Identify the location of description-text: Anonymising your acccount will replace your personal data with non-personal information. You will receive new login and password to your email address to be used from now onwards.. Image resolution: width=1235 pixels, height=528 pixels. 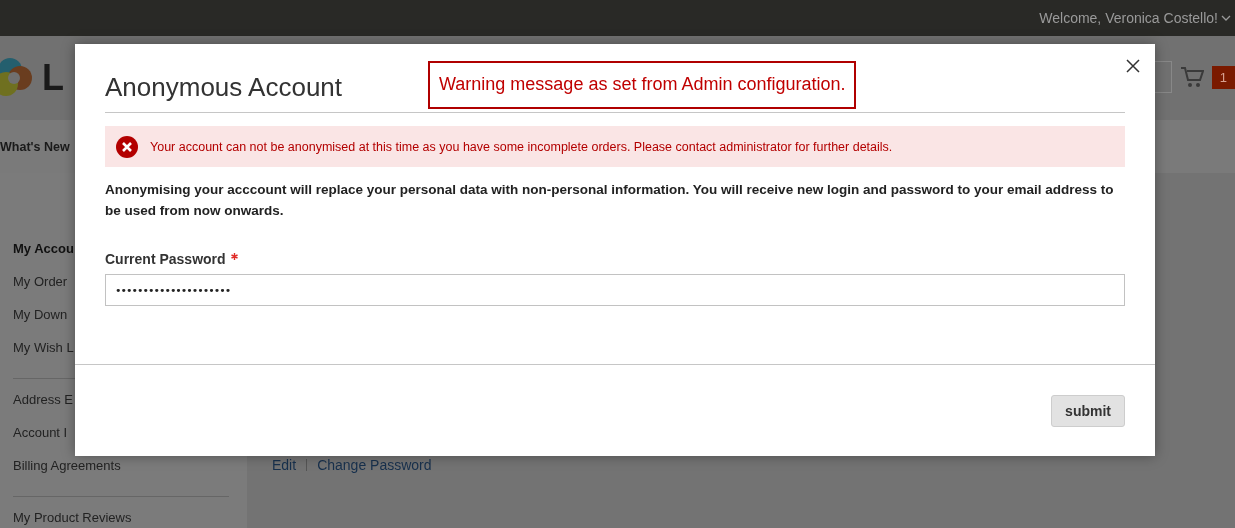
(610, 200).